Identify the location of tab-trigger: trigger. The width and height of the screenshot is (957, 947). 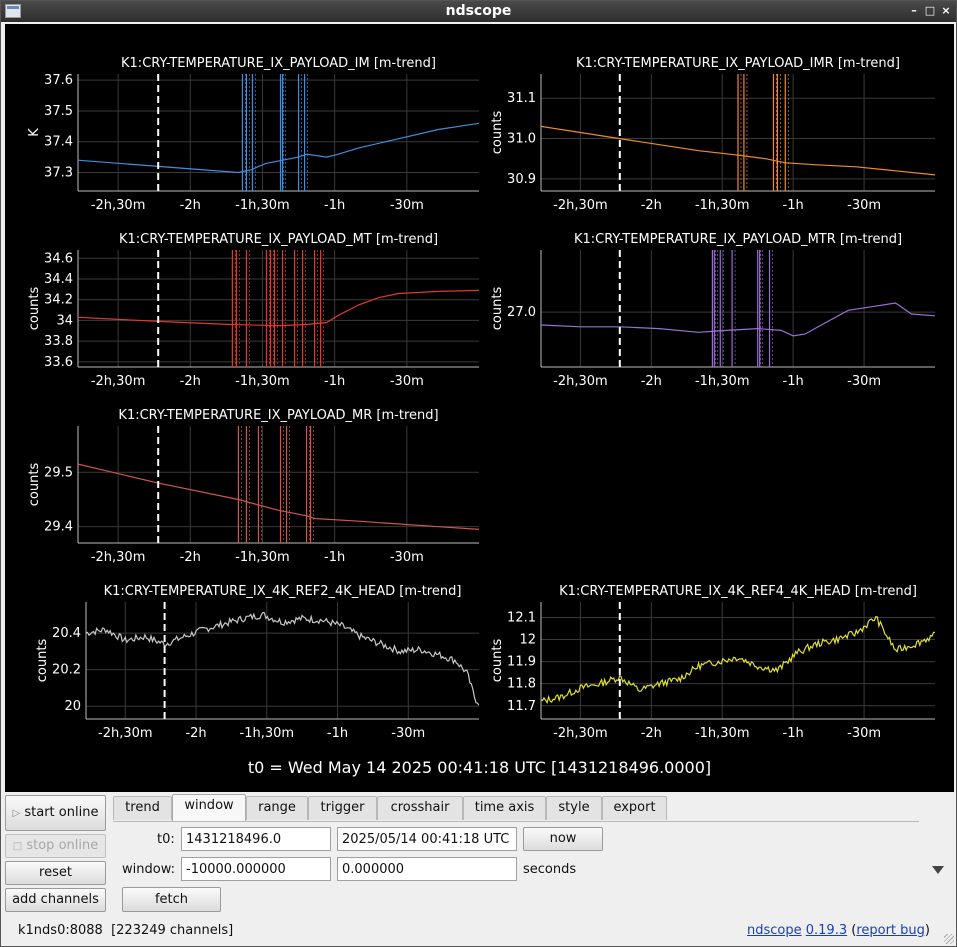
(342, 808).